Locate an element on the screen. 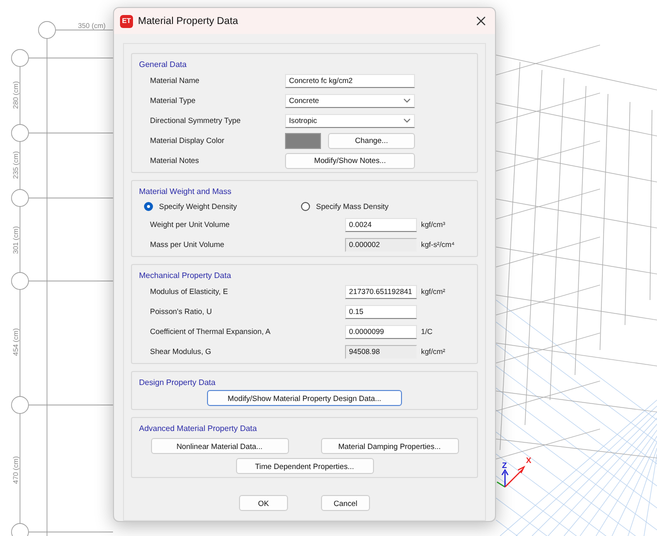 This screenshot has width=657, height=536. close-icon is located at coordinates (481, 21).